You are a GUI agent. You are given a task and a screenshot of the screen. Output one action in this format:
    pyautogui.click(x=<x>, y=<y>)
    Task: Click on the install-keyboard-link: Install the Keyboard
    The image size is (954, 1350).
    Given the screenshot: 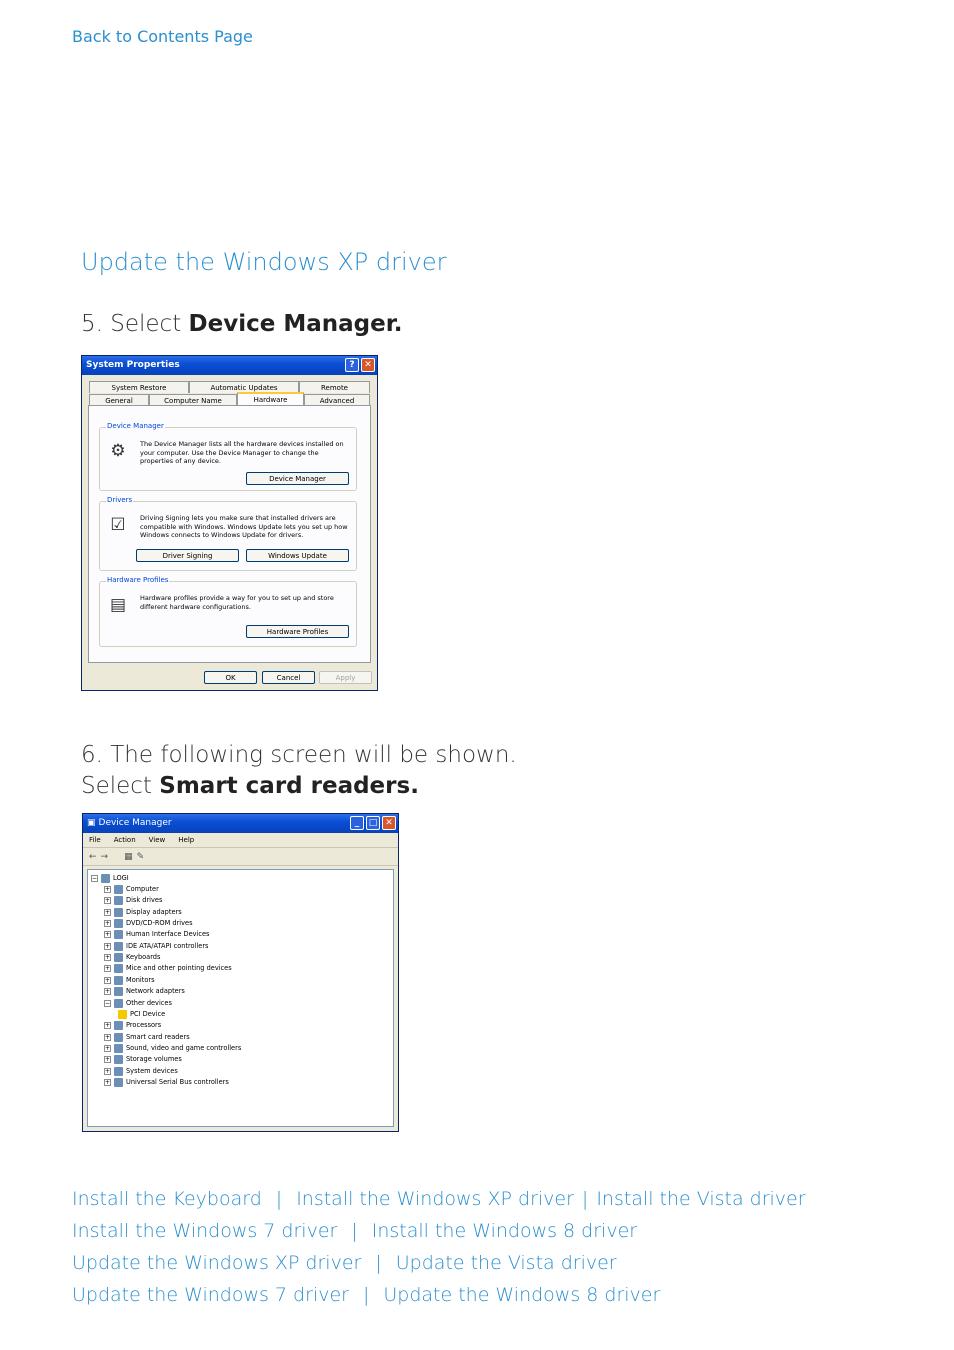 What is the action you would take?
    pyautogui.click(x=167, y=1199)
    